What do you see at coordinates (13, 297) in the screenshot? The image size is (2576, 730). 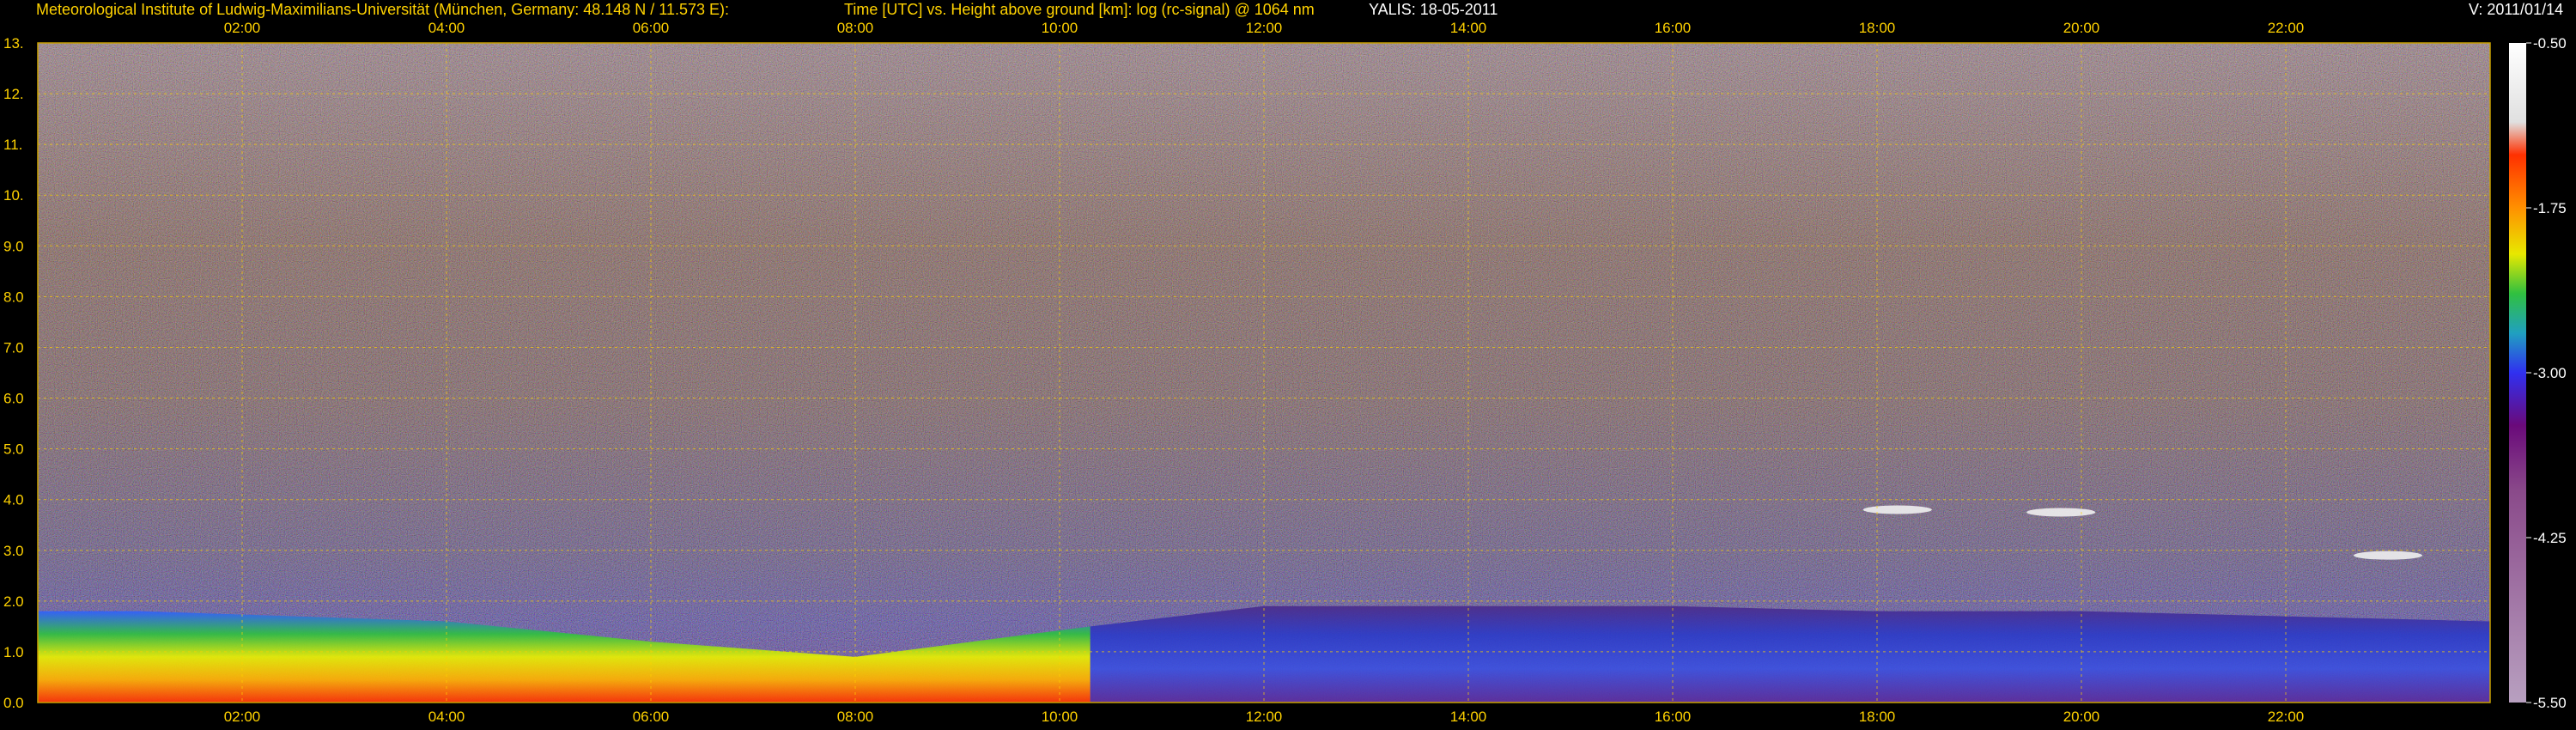 I see `y-tick-8.0: 8.0` at bounding box center [13, 297].